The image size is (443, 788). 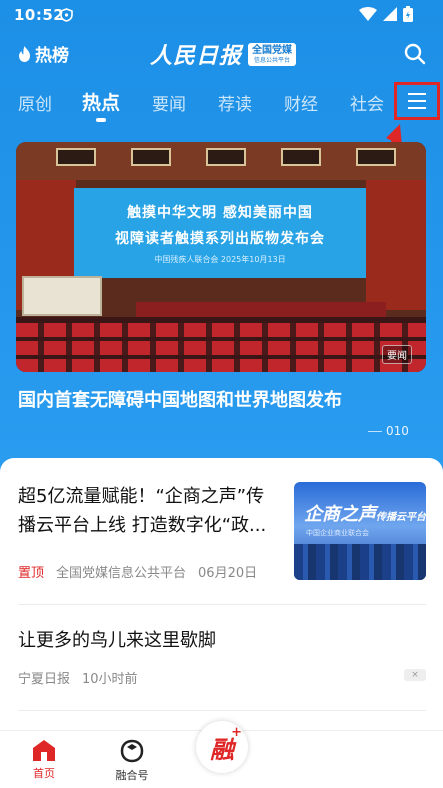 What do you see at coordinates (196, 56) in the screenshot?
I see `logo-text: 人民日报` at bounding box center [196, 56].